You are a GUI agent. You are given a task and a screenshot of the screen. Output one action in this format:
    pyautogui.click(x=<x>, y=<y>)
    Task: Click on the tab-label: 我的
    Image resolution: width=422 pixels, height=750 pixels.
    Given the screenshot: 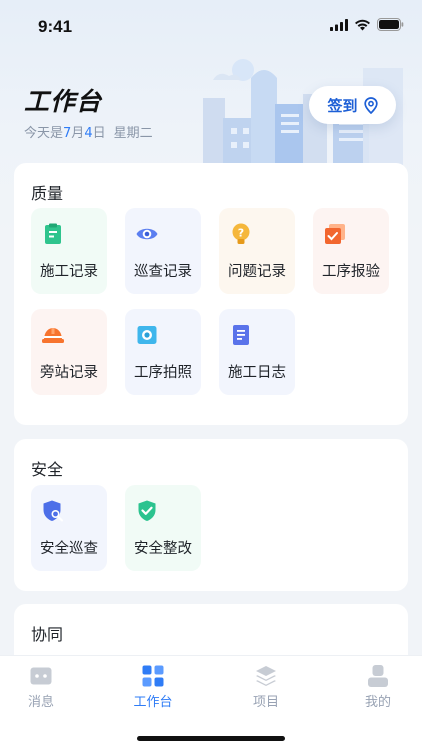 What is the action you would take?
    pyautogui.click(x=377, y=702)
    